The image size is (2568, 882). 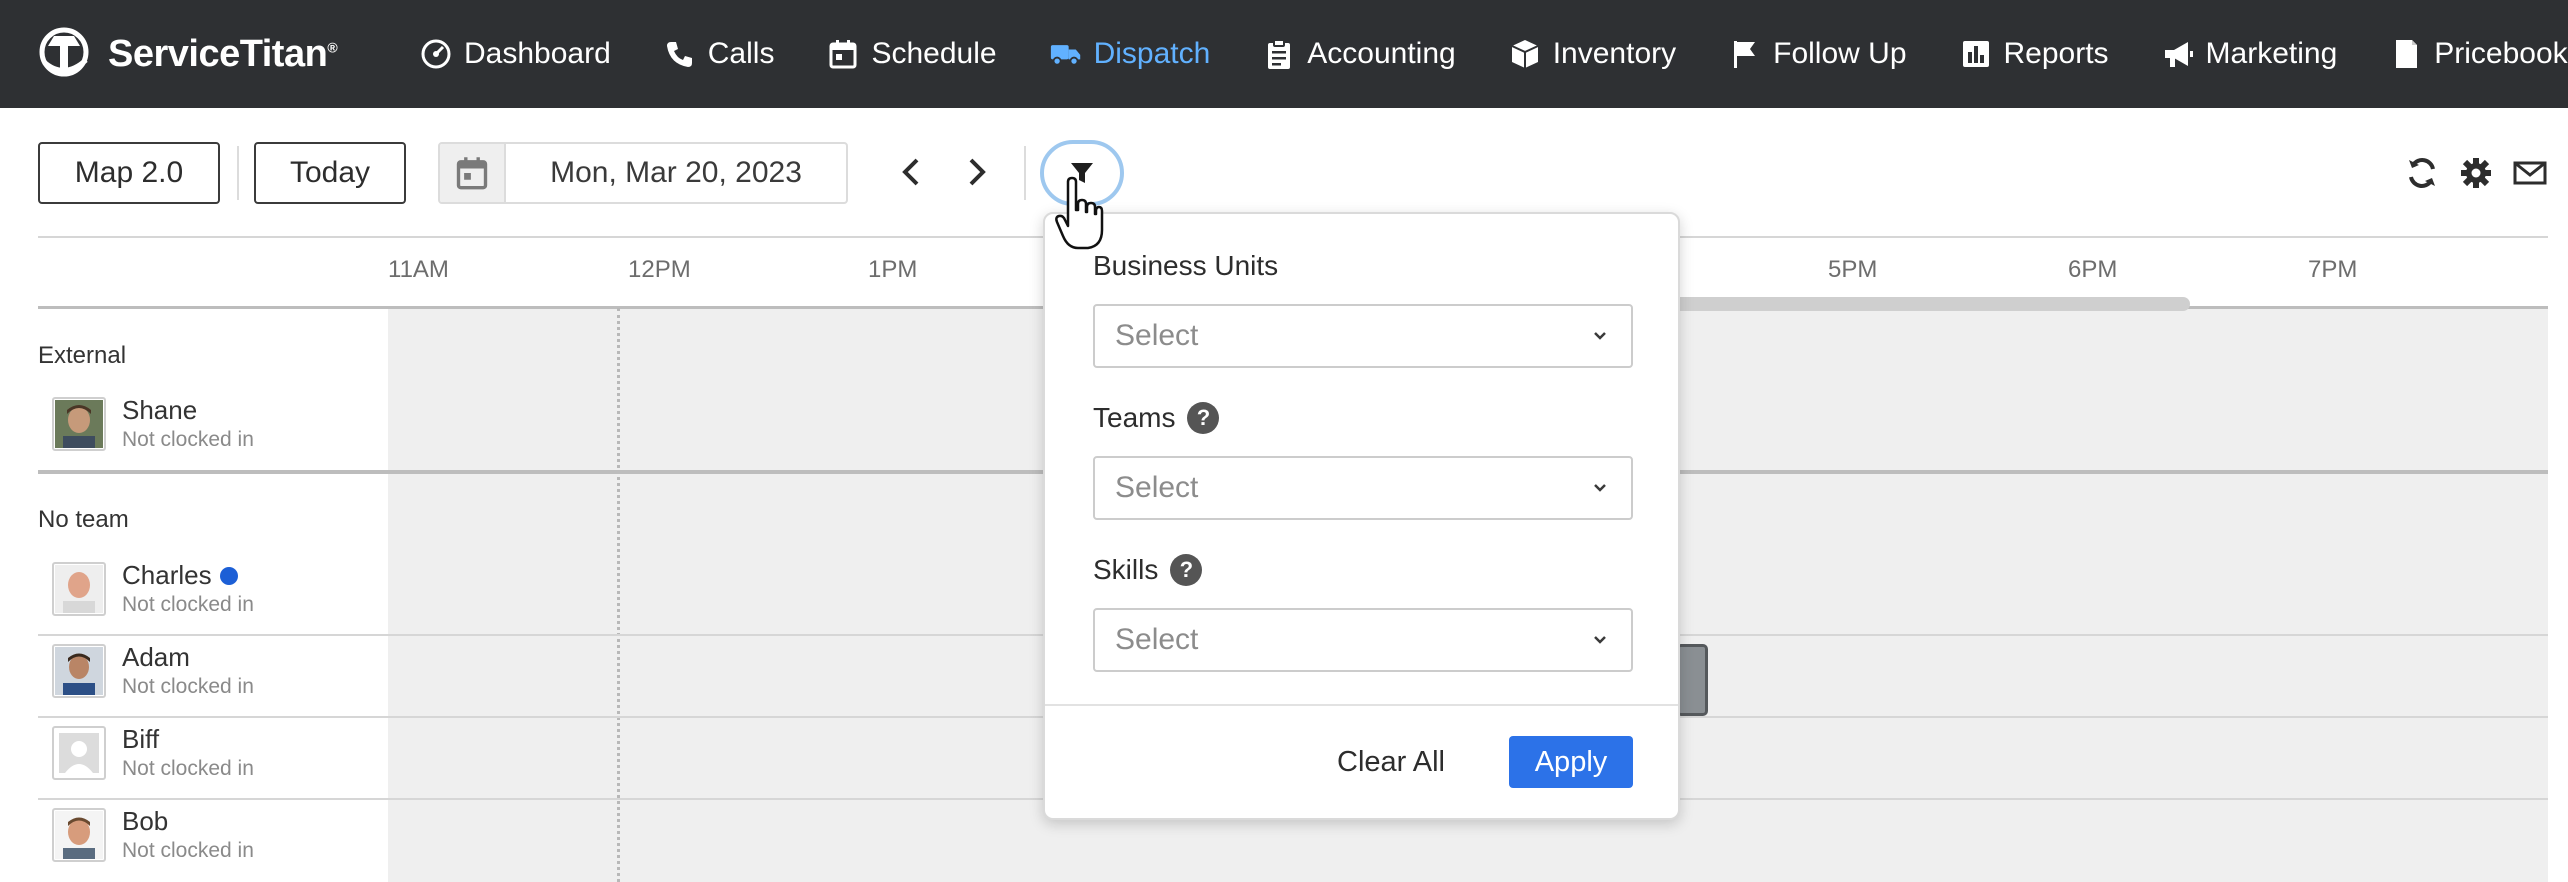 I want to click on tech-row-shane: Shane Not clocked in, so click(x=153, y=423).